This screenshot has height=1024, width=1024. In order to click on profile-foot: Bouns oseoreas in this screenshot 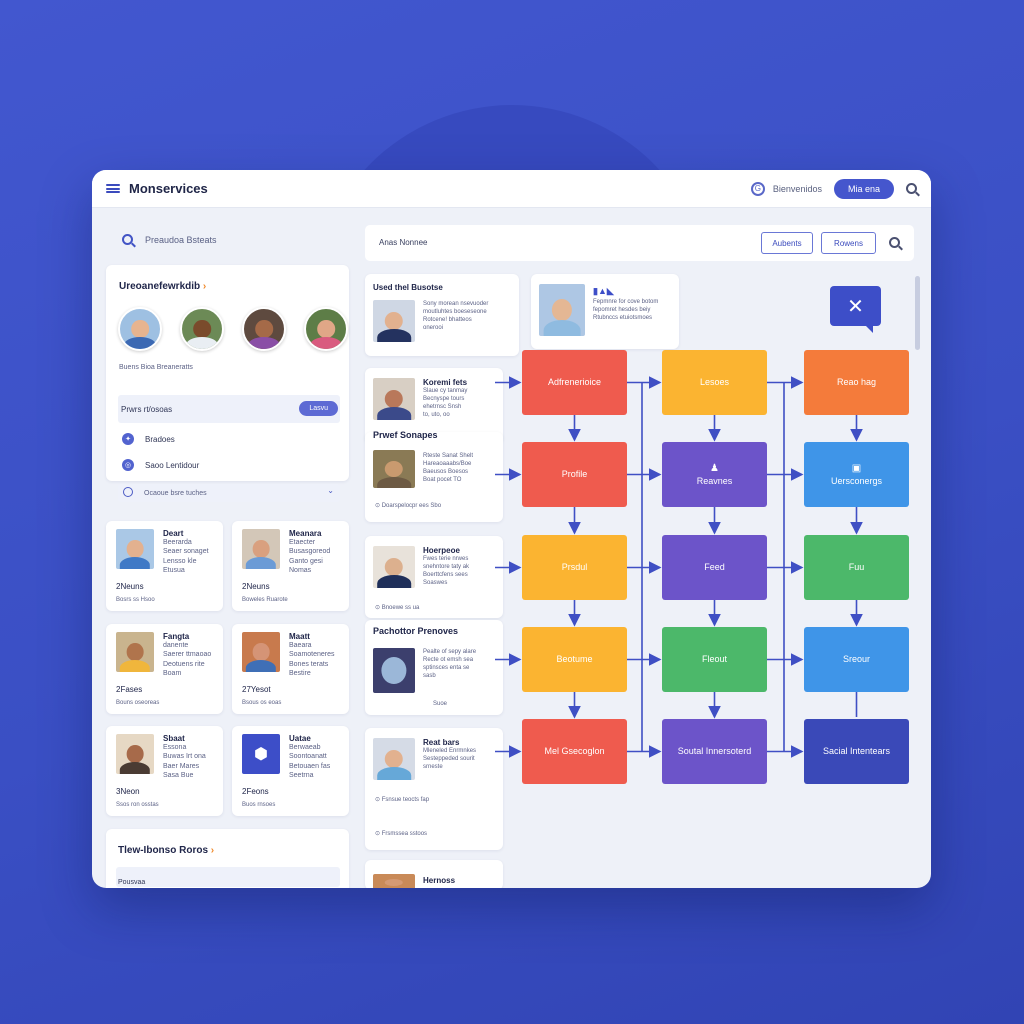, I will do `click(138, 703)`.